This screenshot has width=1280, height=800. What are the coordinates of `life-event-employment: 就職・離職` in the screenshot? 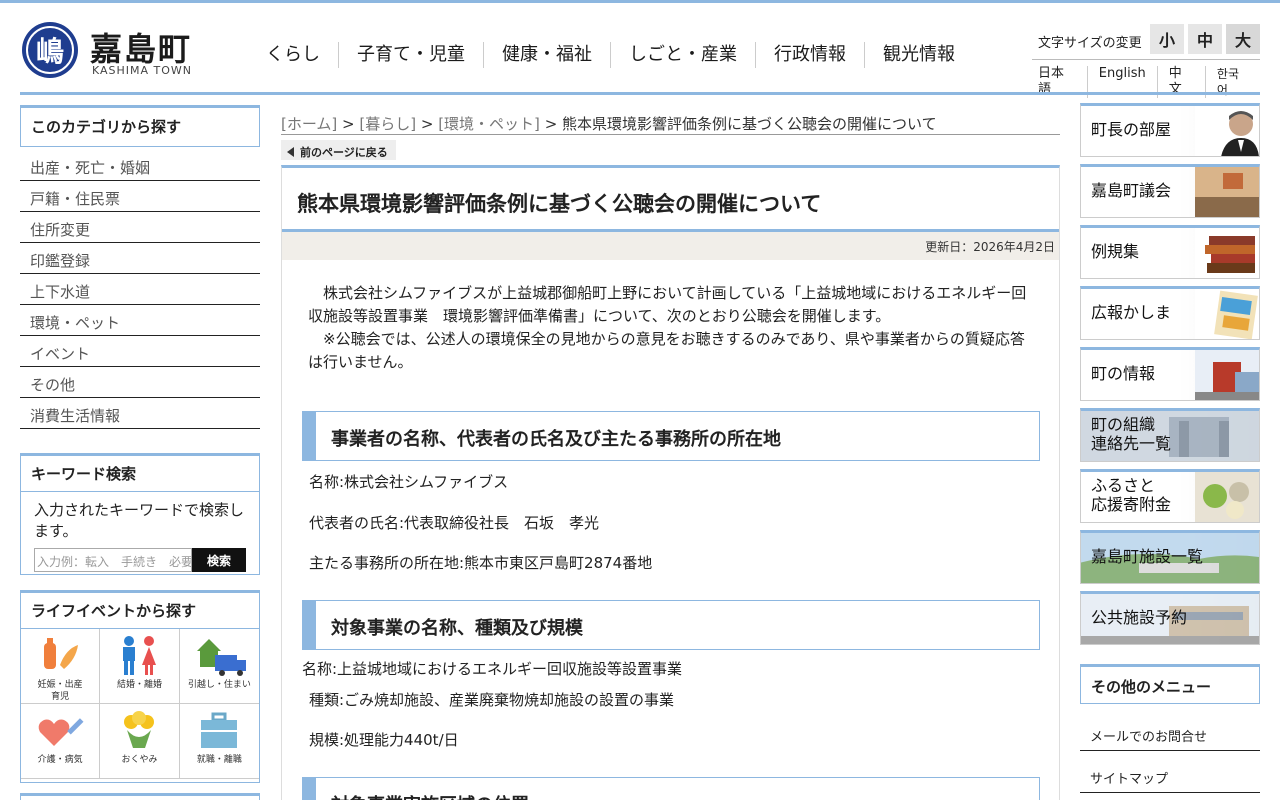 It's located at (219, 741).